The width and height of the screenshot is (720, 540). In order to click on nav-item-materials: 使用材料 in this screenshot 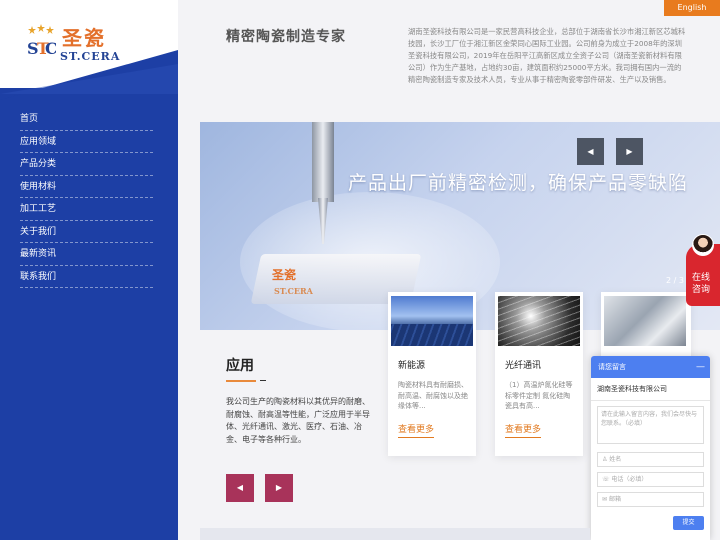, I will do `click(86, 187)`.